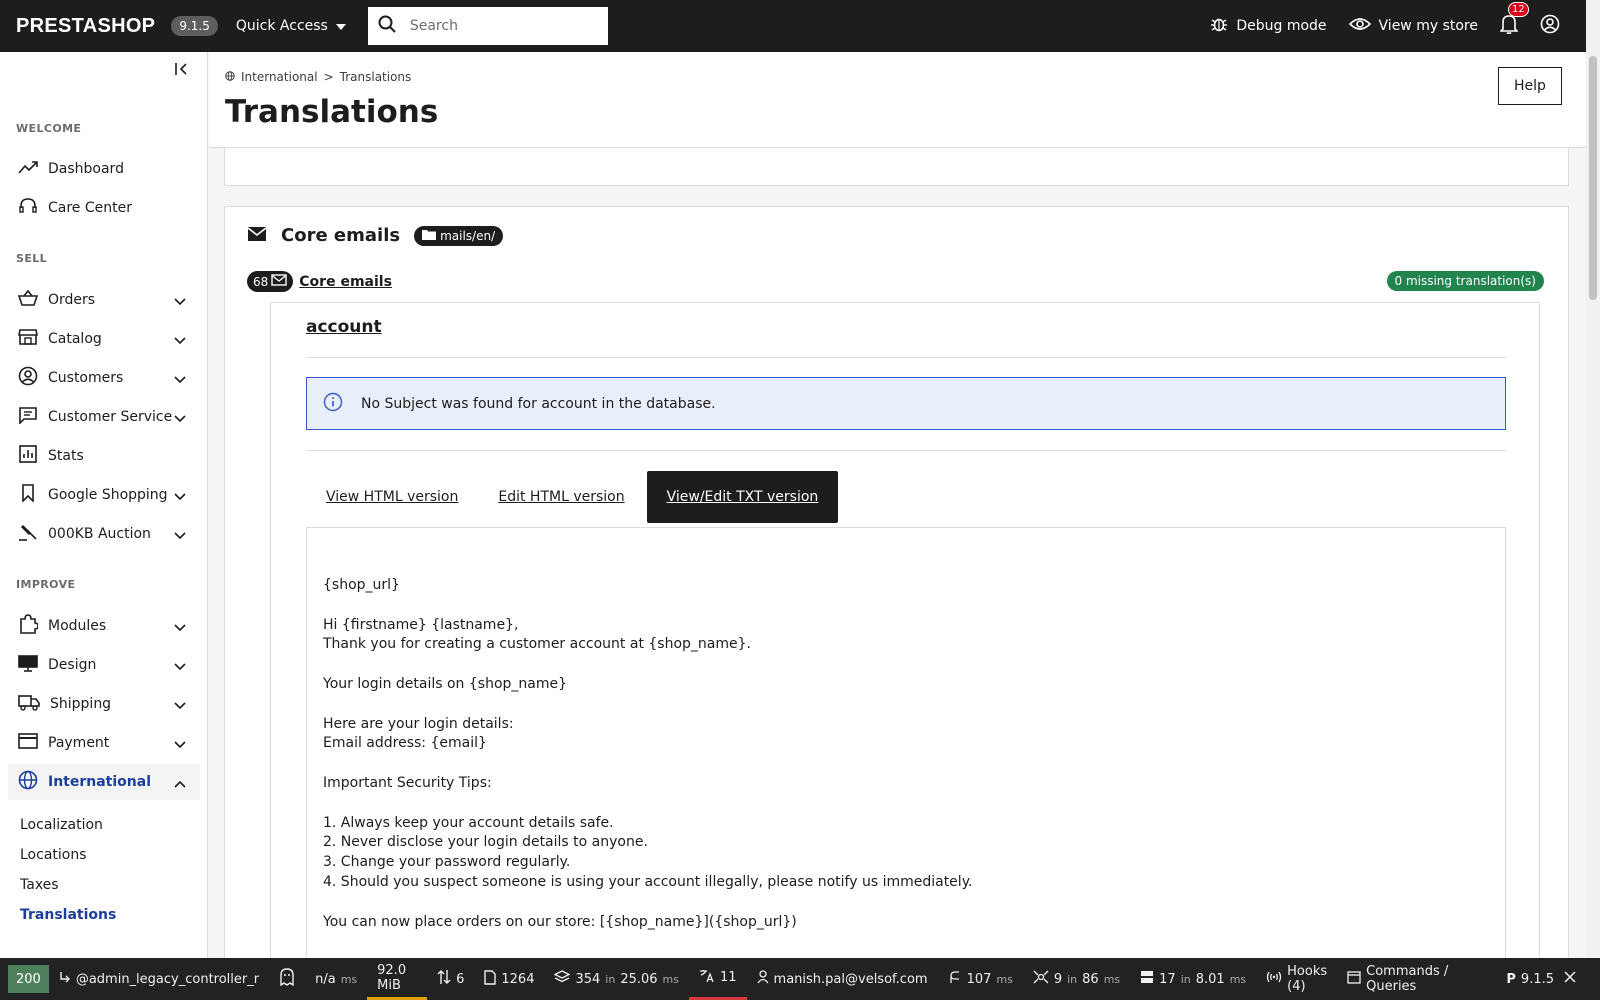  What do you see at coordinates (110, 417) in the screenshot?
I see `sidebar-item-label: Customer Service` at bounding box center [110, 417].